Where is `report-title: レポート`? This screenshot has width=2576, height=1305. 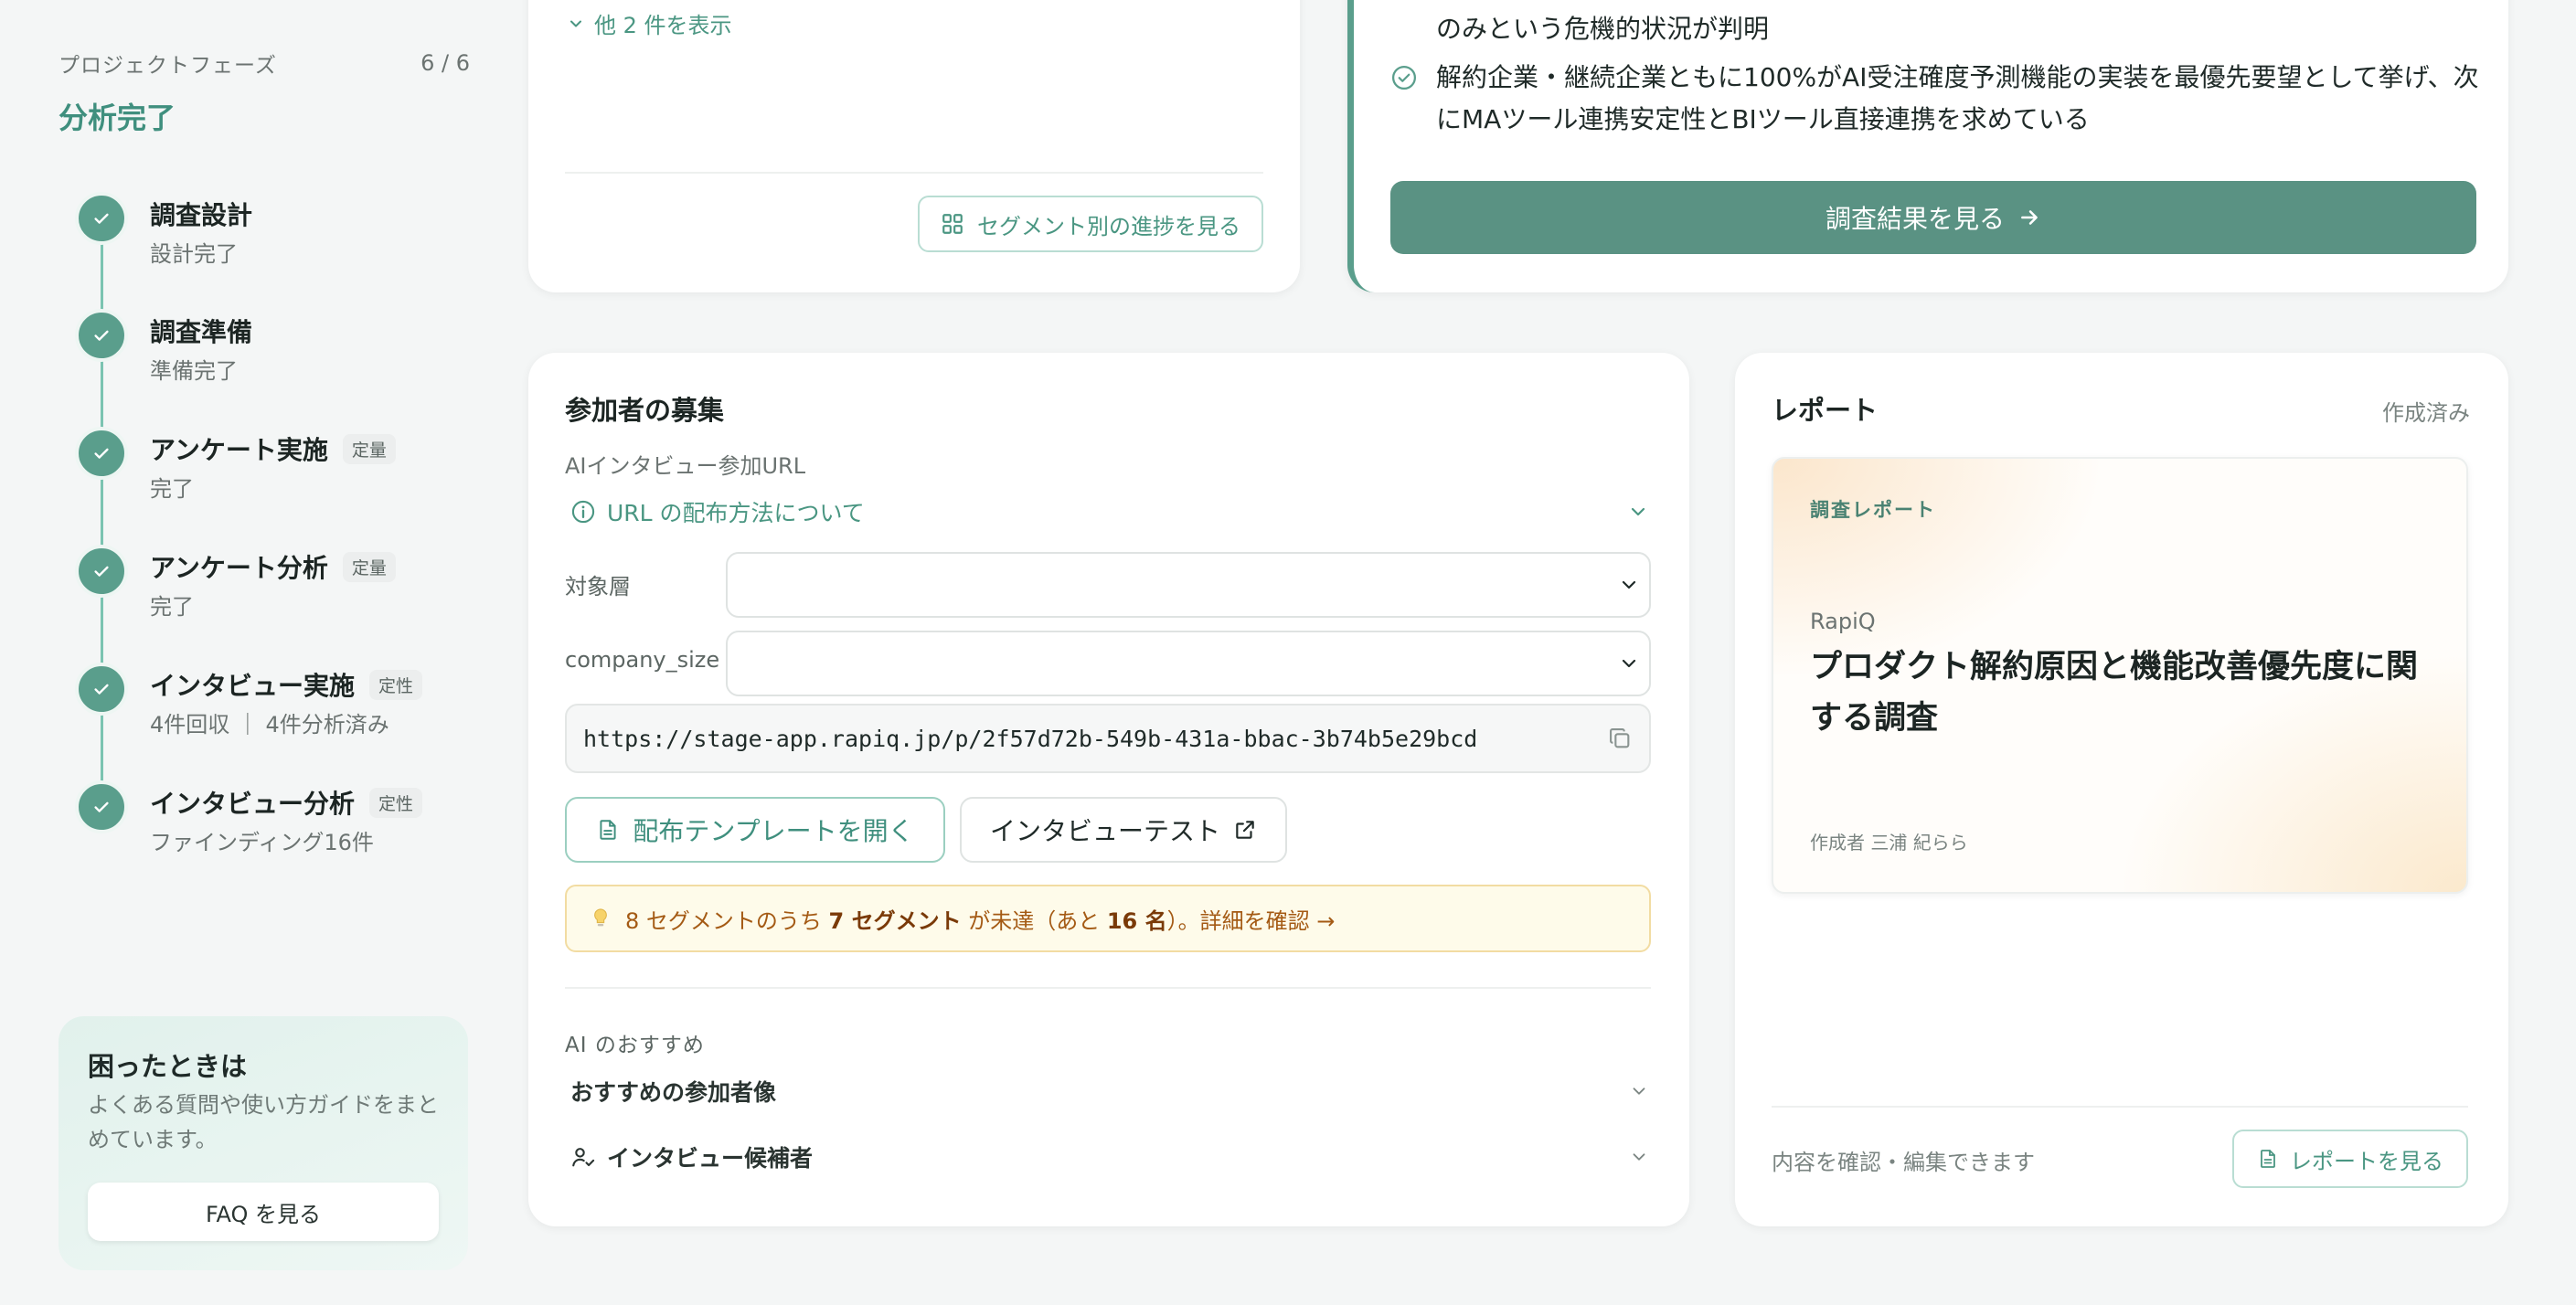 report-title: レポート is located at coordinates (1825, 410).